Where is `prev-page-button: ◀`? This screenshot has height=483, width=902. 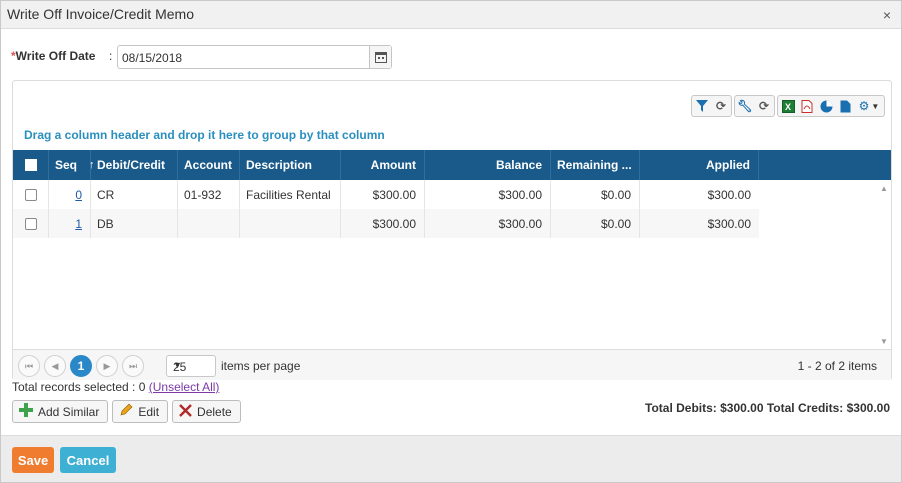
prev-page-button: ◀ is located at coordinates (55, 366).